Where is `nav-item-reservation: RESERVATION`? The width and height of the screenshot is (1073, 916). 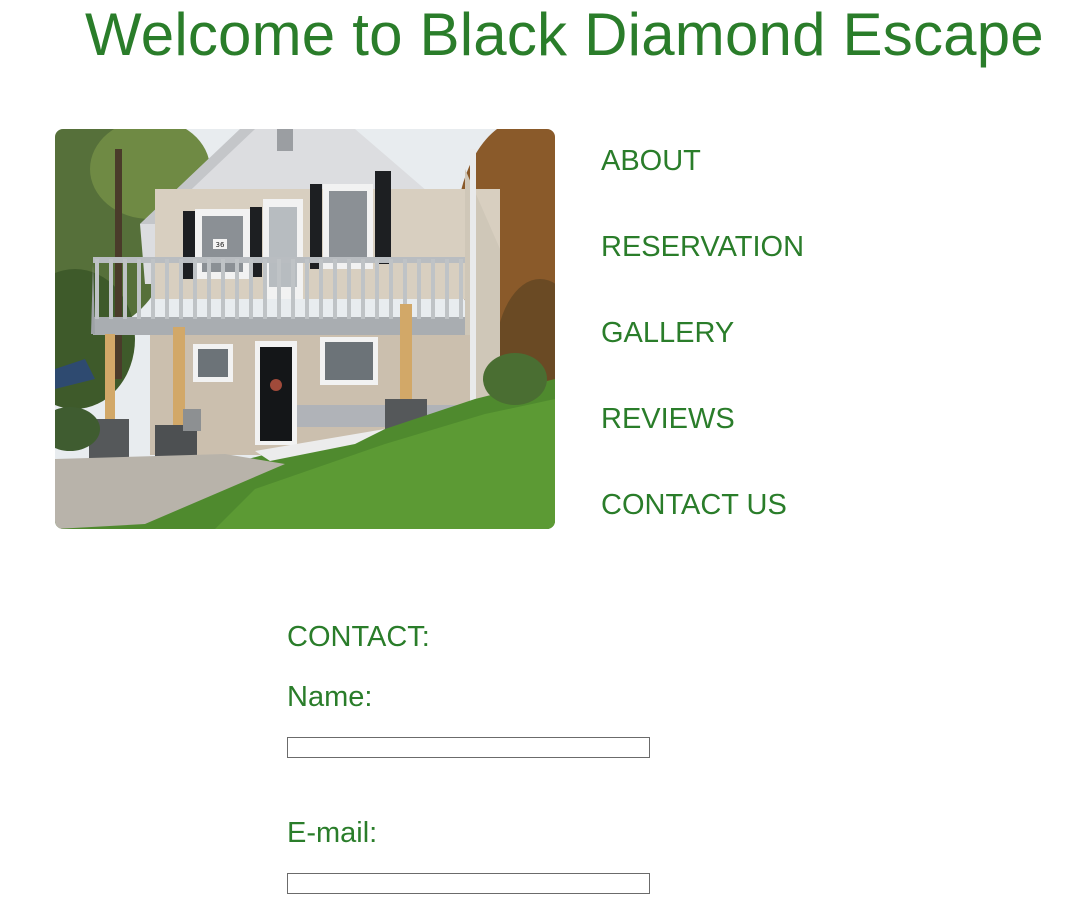
nav-item-reservation: RESERVATION is located at coordinates (702, 269).